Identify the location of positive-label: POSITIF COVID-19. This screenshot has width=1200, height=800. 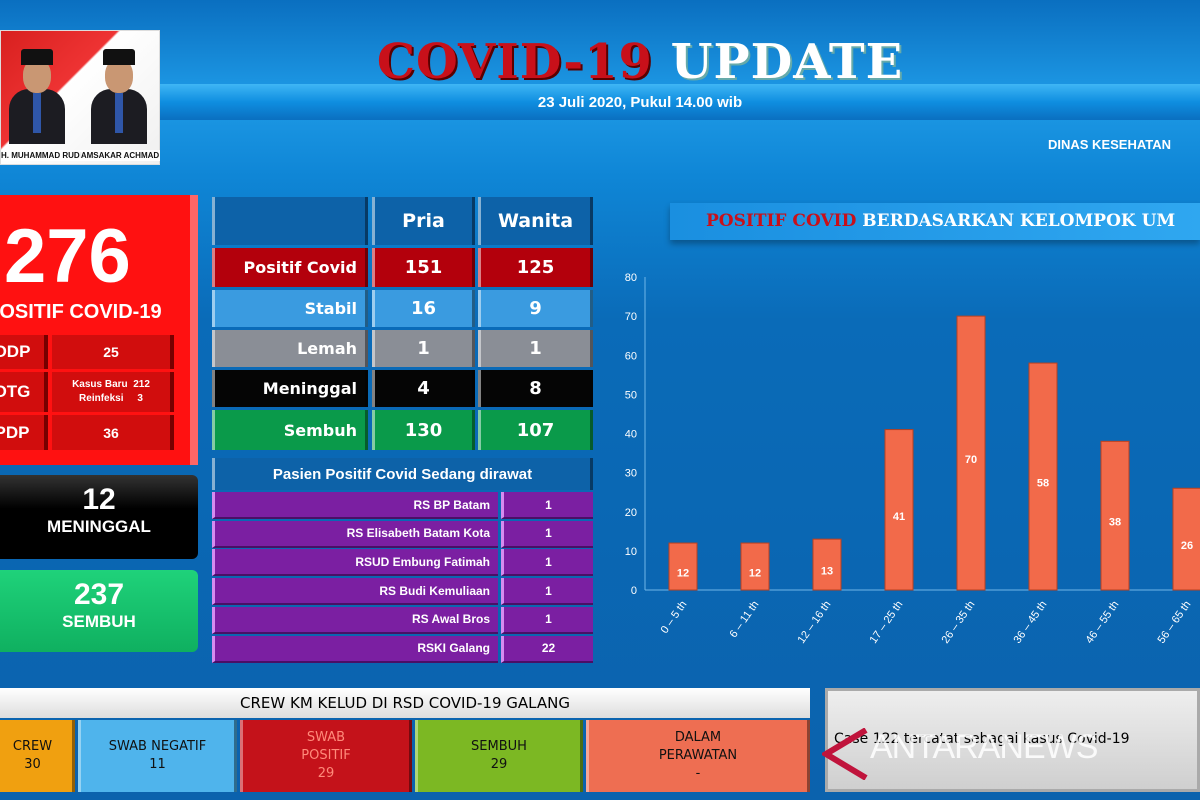
(81, 312).